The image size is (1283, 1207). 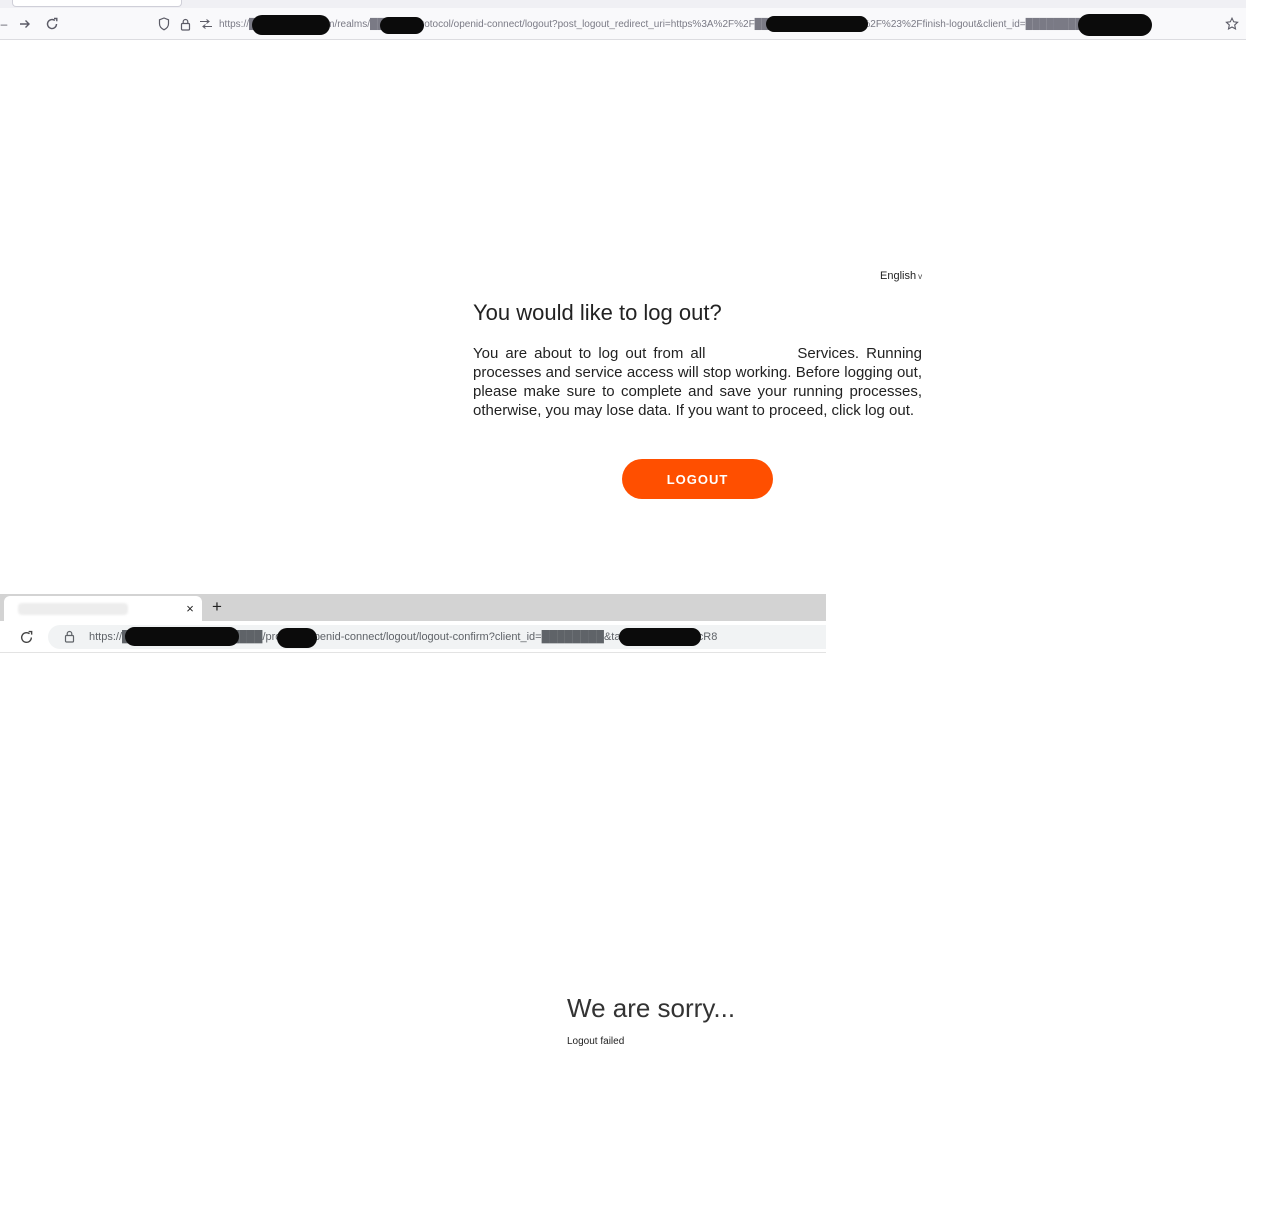 What do you see at coordinates (898, 276) in the screenshot?
I see `language-label: English` at bounding box center [898, 276].